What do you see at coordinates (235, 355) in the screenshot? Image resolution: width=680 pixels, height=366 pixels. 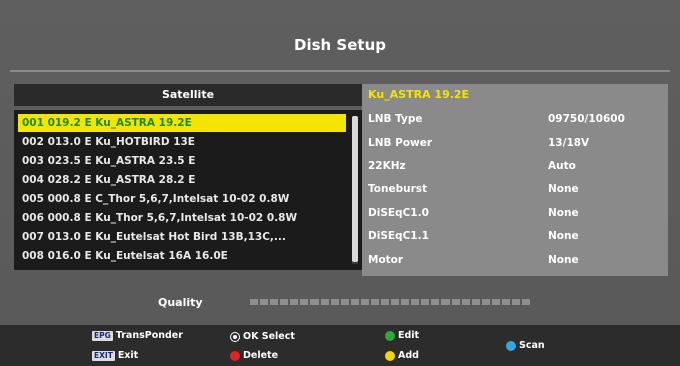 I see `red-dot-icon` at bounding box center [235, 355].